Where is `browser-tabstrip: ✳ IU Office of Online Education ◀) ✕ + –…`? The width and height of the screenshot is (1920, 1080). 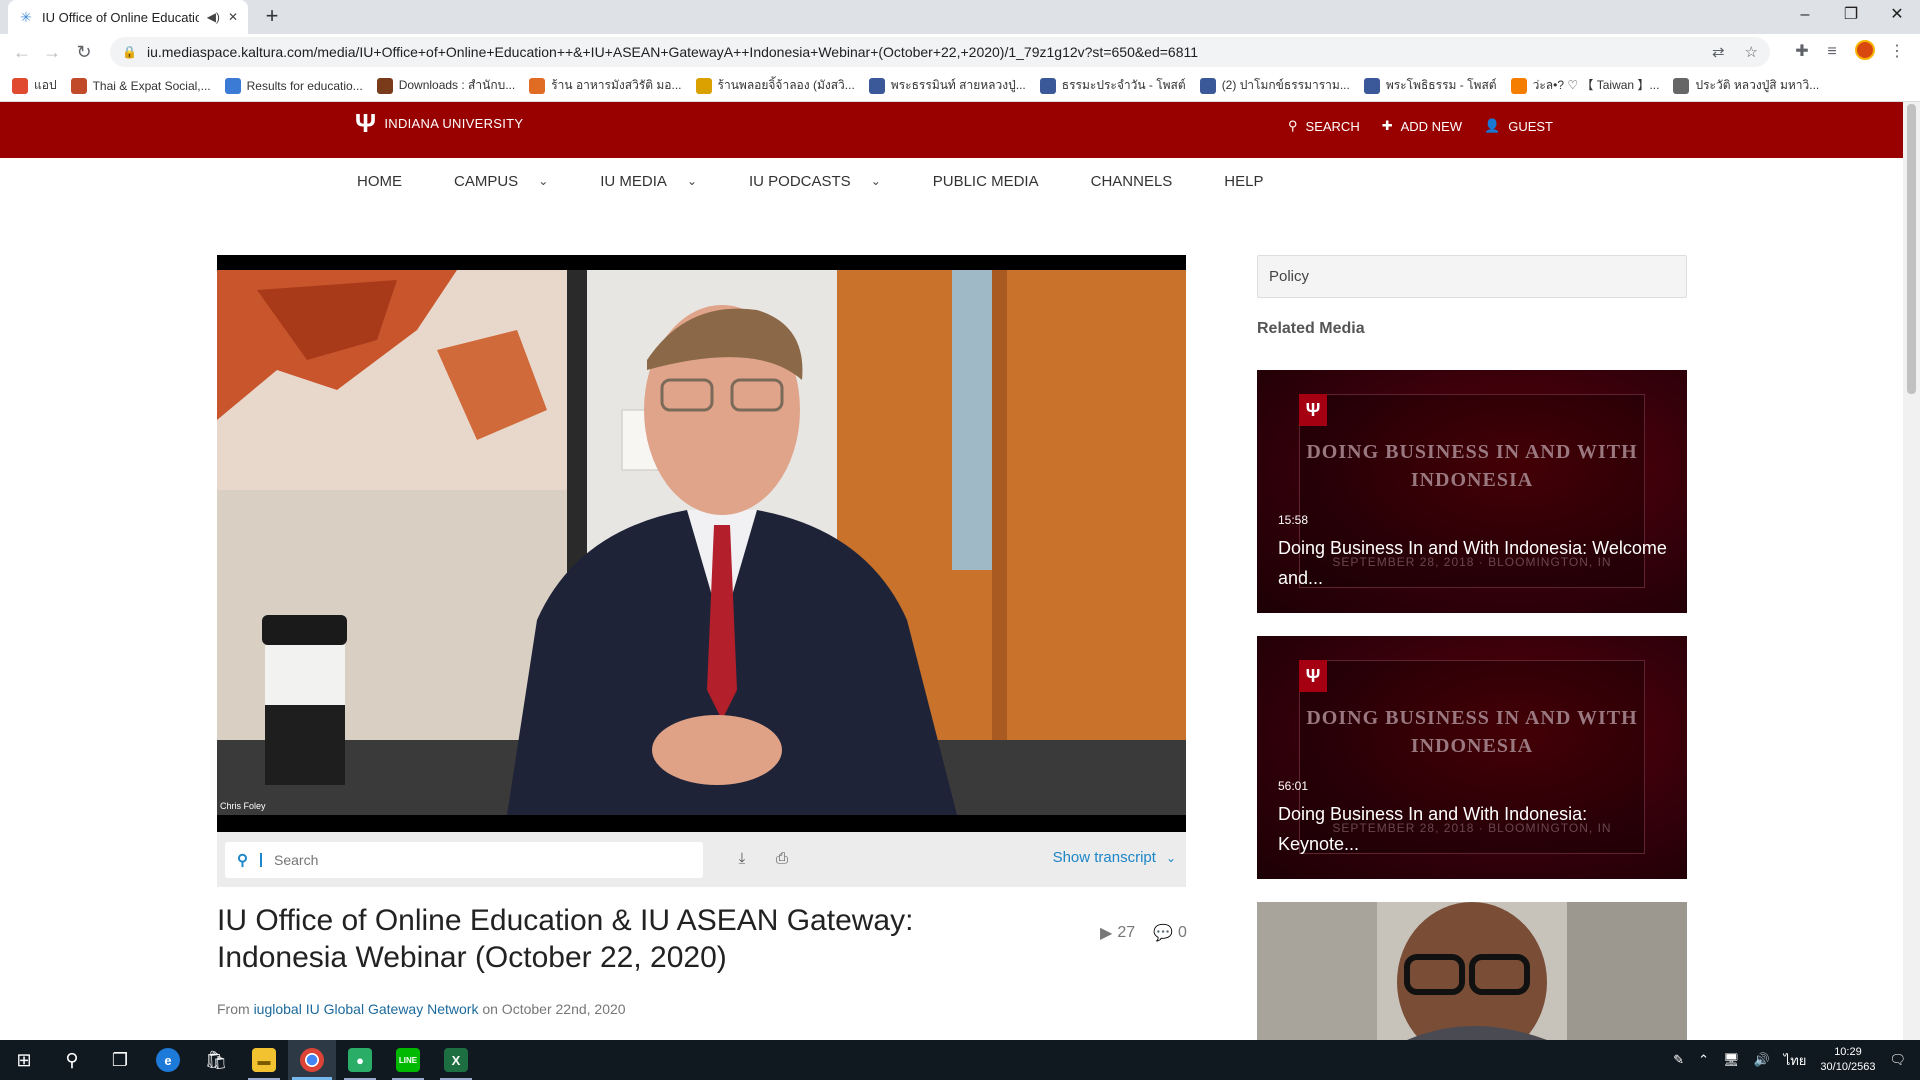
browser-tabstrip: ✳ IU Office of Online Education ◀) ✕ + –… is located at coordinates (960, 17).